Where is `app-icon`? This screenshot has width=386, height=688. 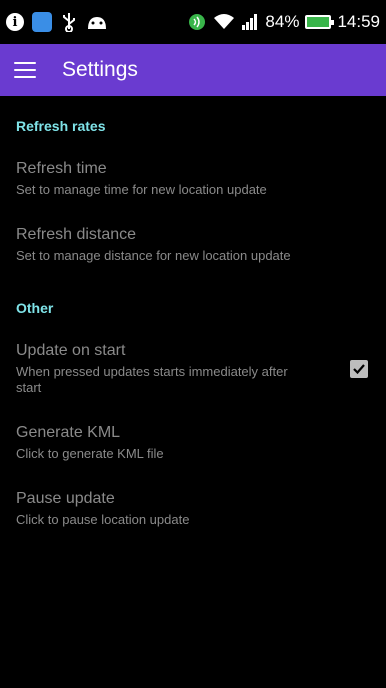 app-icon is located at coordinates (42, 22).